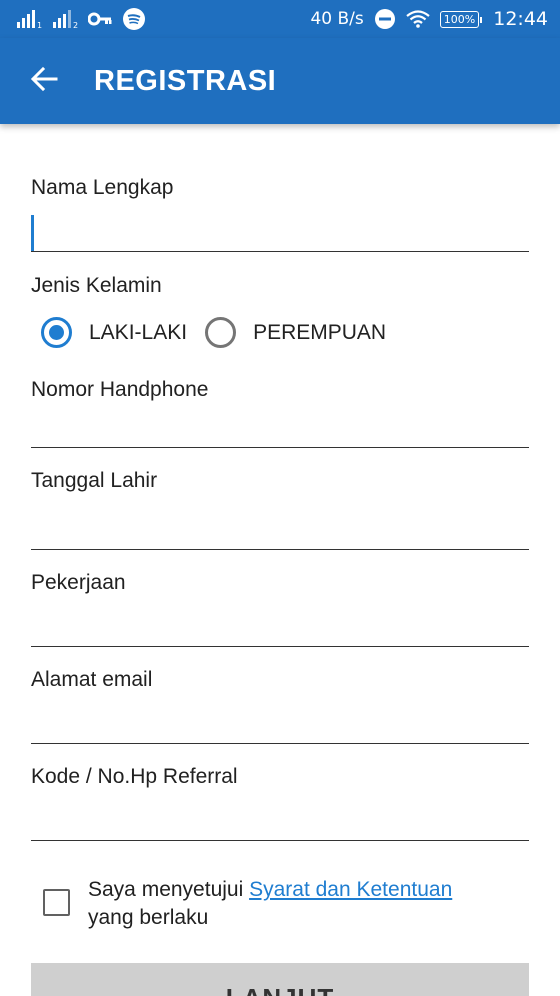 This screenshot has height=996, width=560. What do you see at coordinates (39, 25) in the screenshot?
I see `svg-text: 1` at bounding box center [39, 25].